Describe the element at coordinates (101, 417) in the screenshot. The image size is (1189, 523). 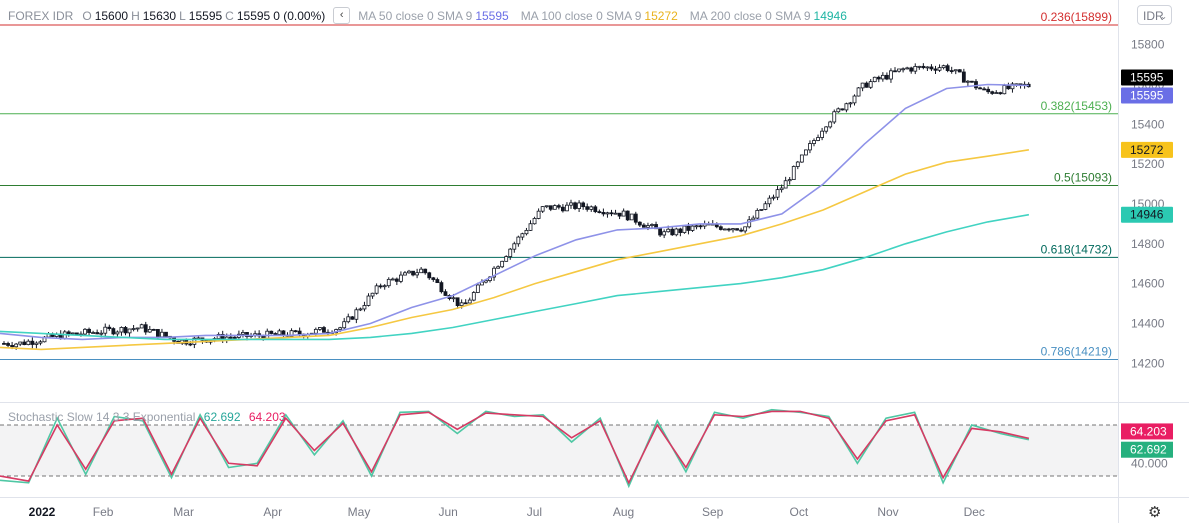
I see `stochastic-label: Stochastic Slow 14 3 3 Exponential` at that location.